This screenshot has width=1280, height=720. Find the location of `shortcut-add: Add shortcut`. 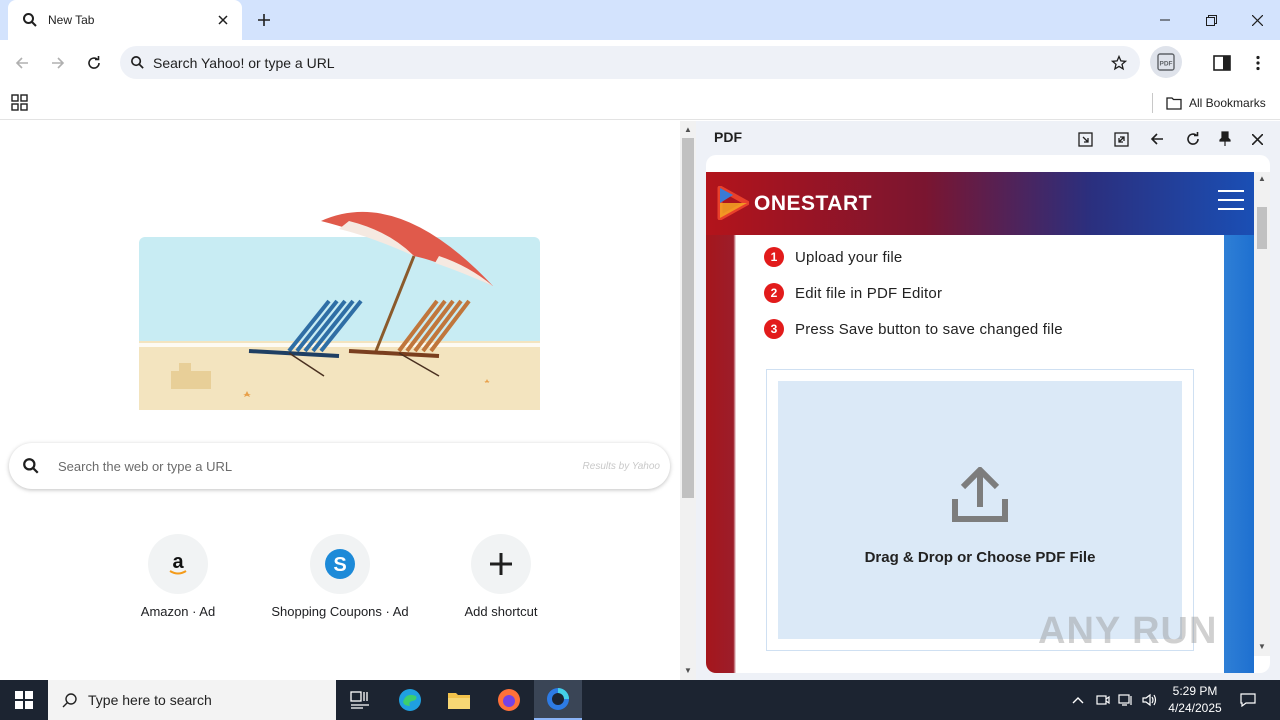

shortcut-add: Add shortcut is located at coordinates (501, 576).